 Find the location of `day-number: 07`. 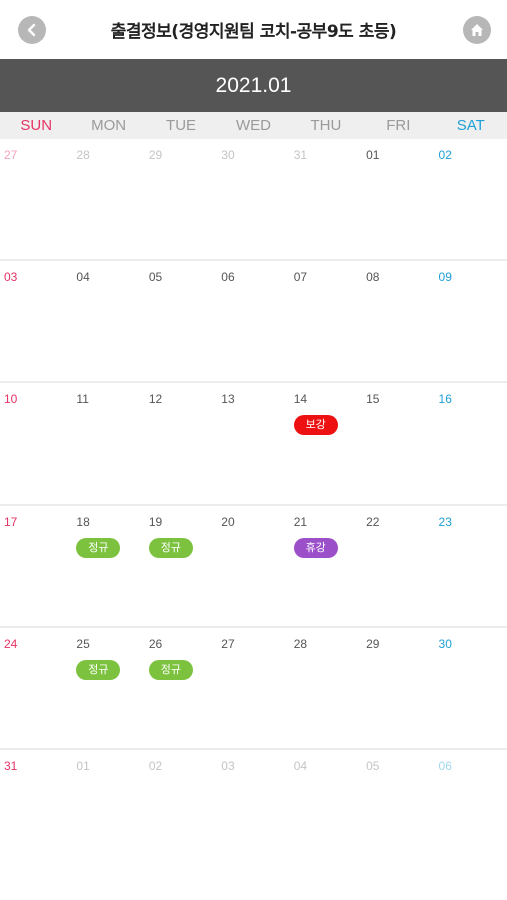

day-number: 07 is located at coordinates (300, 277).